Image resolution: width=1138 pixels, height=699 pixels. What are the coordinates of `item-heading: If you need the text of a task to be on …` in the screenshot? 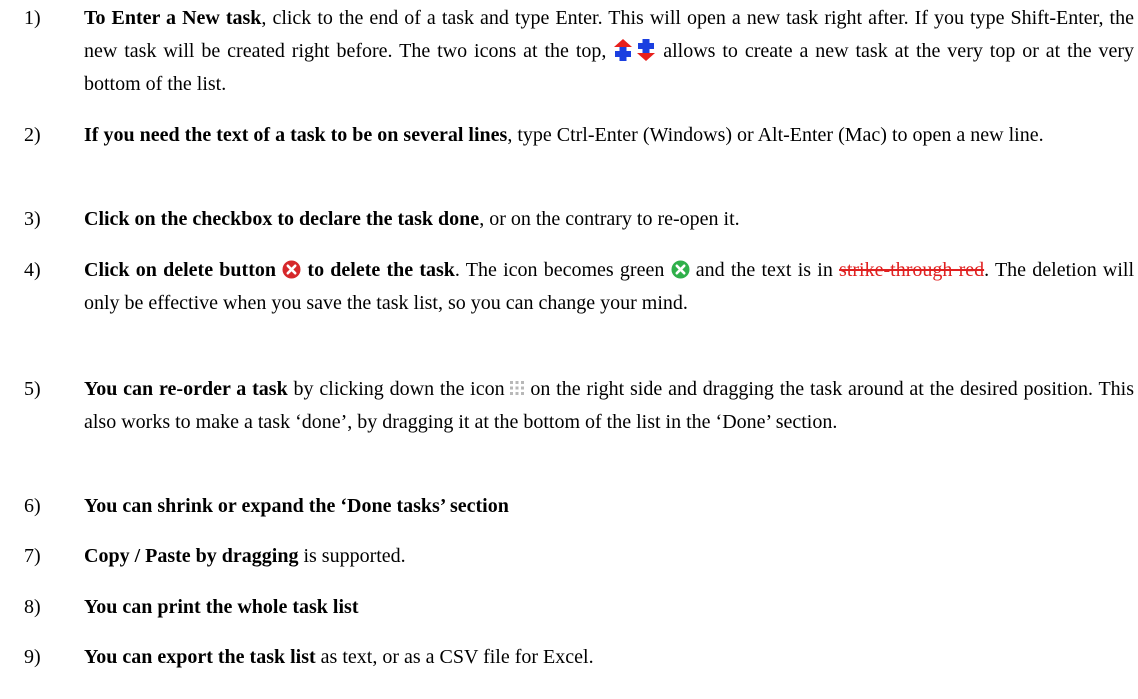 It's located at (296, 135).